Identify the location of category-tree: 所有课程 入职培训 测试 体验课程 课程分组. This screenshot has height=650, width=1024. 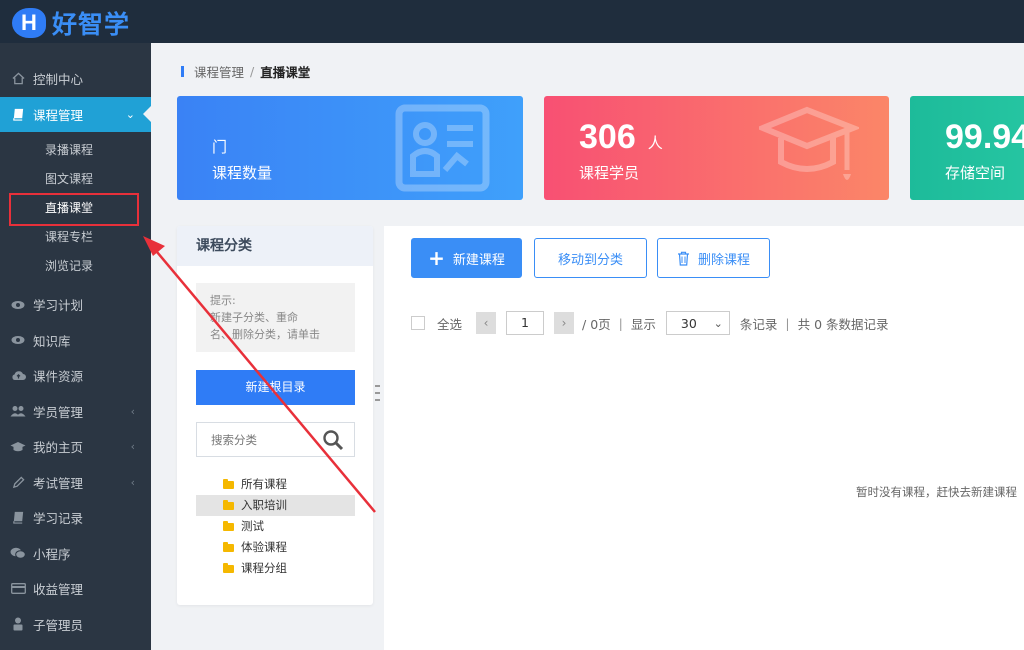
(275, 526).